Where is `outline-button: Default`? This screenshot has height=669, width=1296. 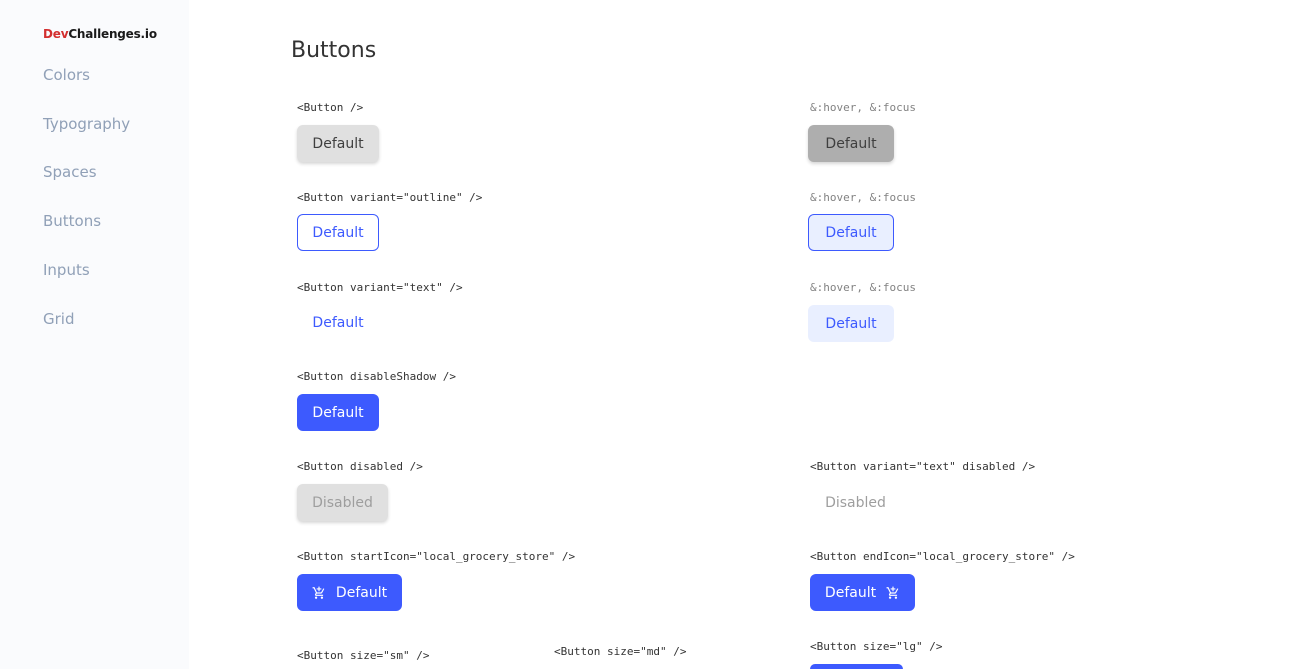
outline-button: Default is located at coordinates (338, 232).